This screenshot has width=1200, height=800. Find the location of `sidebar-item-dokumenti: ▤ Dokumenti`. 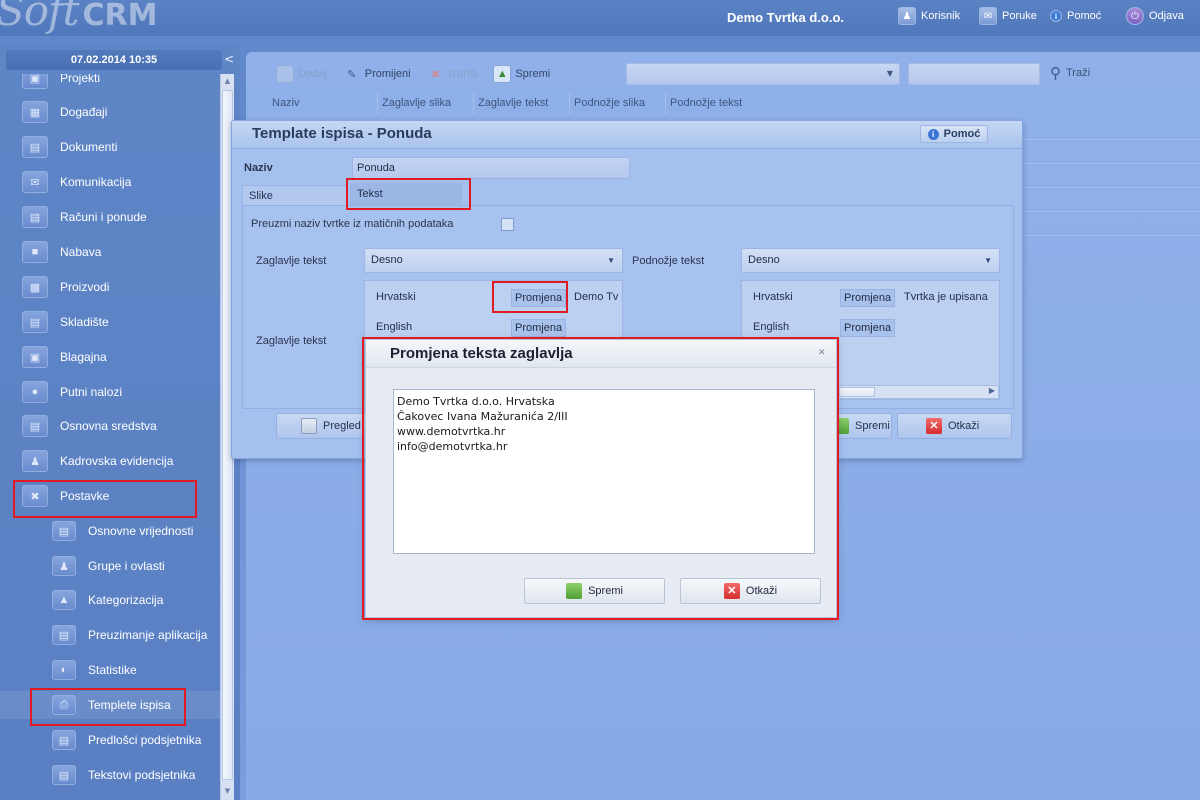

sidebar-item-dokumenti: ▤ Dokumenti is located at coordinates (110, 147).